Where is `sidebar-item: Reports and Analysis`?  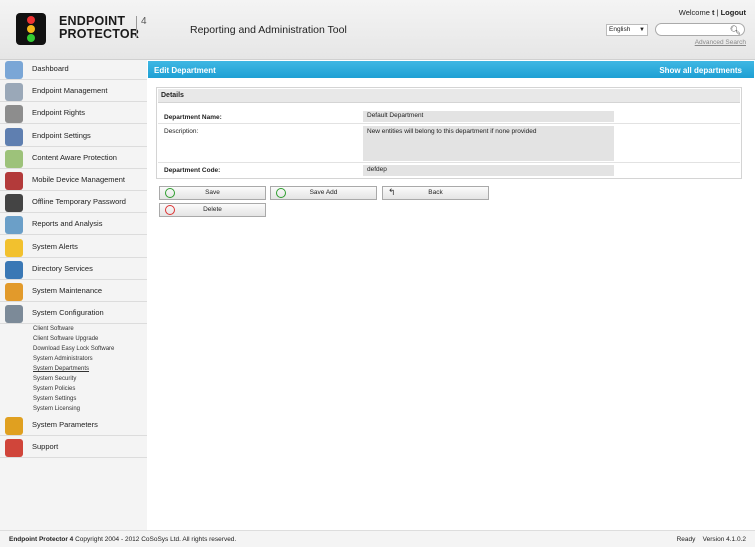
sidebar-item: Reports and Analysis is located at coordinates (73, 225).